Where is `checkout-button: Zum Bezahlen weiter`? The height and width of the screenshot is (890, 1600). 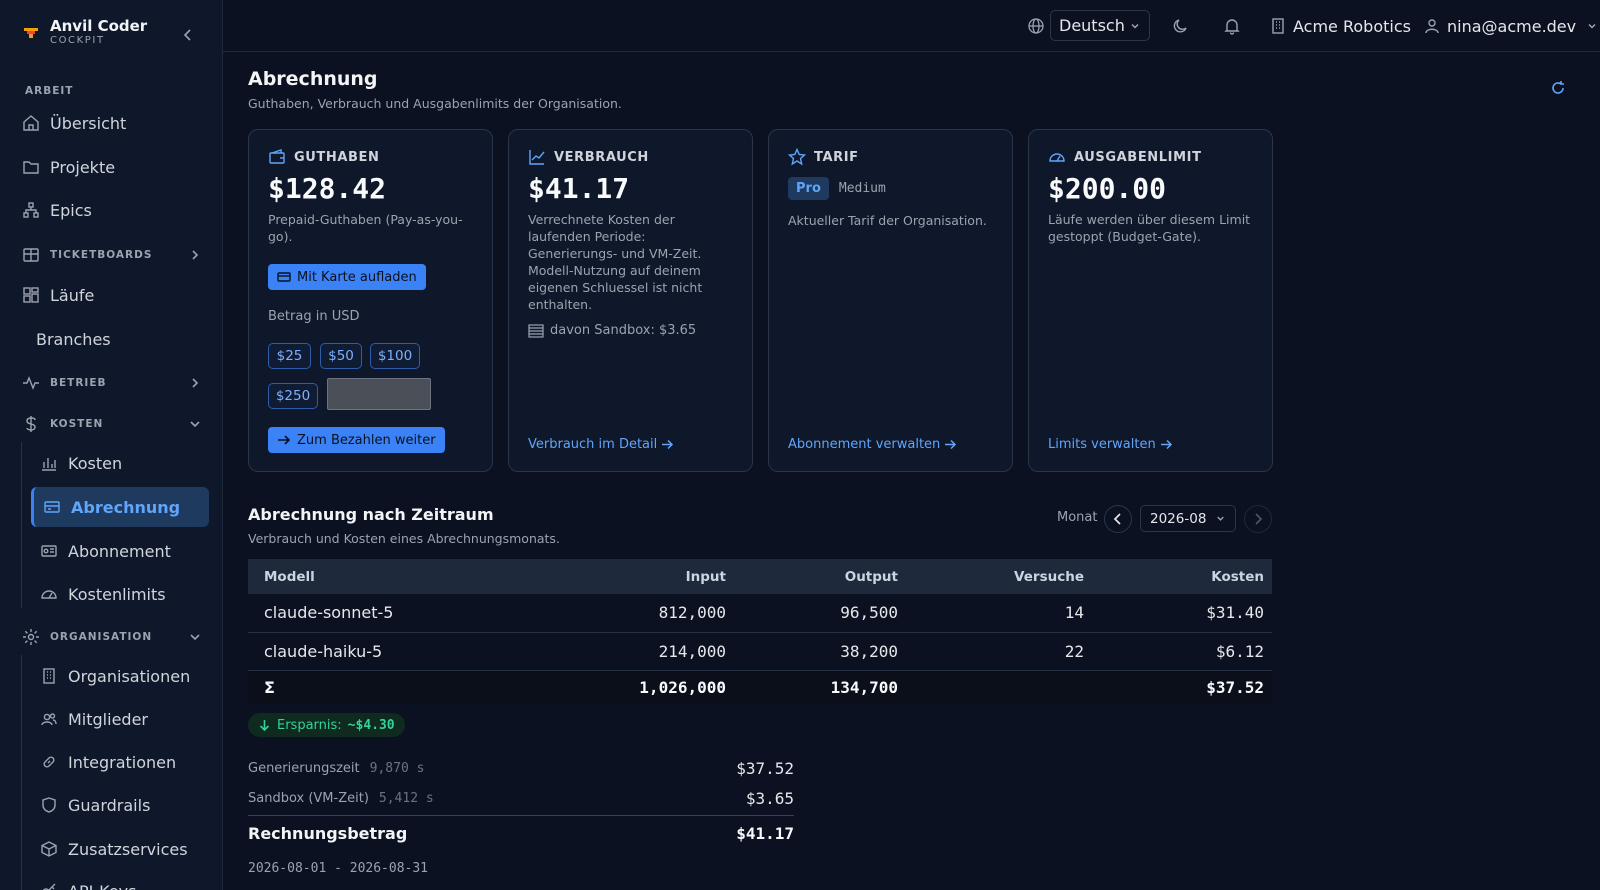
checkout-button: Zum Bezahlen weiter is located at coordinates (356, 440).